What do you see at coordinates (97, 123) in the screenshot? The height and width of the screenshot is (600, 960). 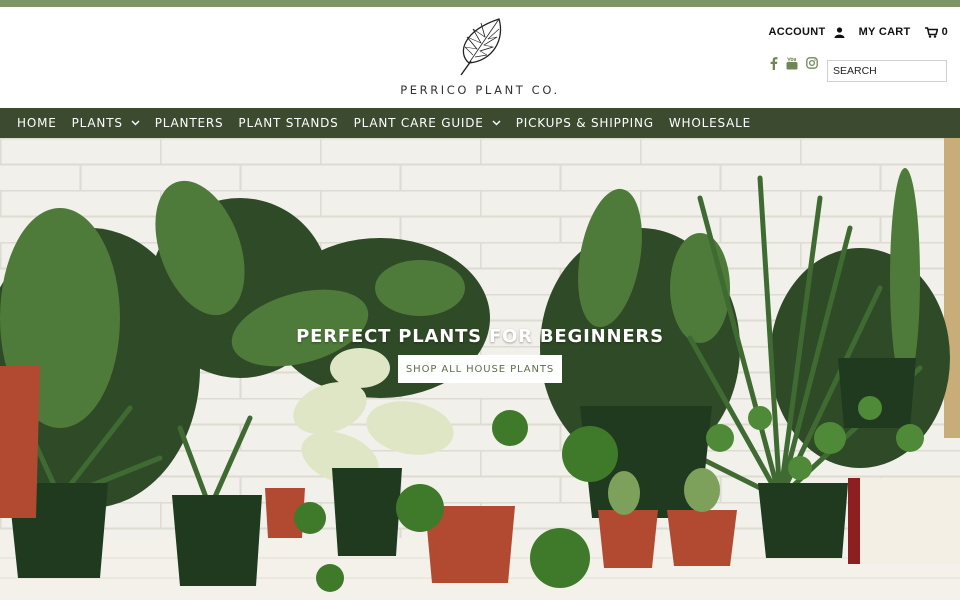 I see `nav-item-label: PLANTS` at bounding box center [97, 123].